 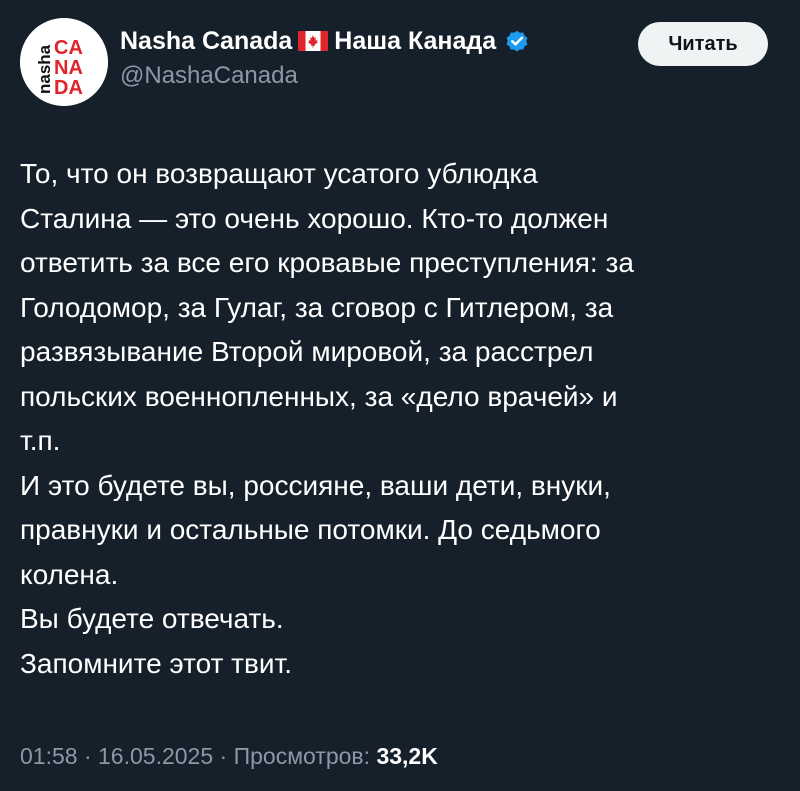 What do you see at coordinates (68, 68) in the screenshot?
I see `avatar-line2: NA` at bounding box center [68, 68].